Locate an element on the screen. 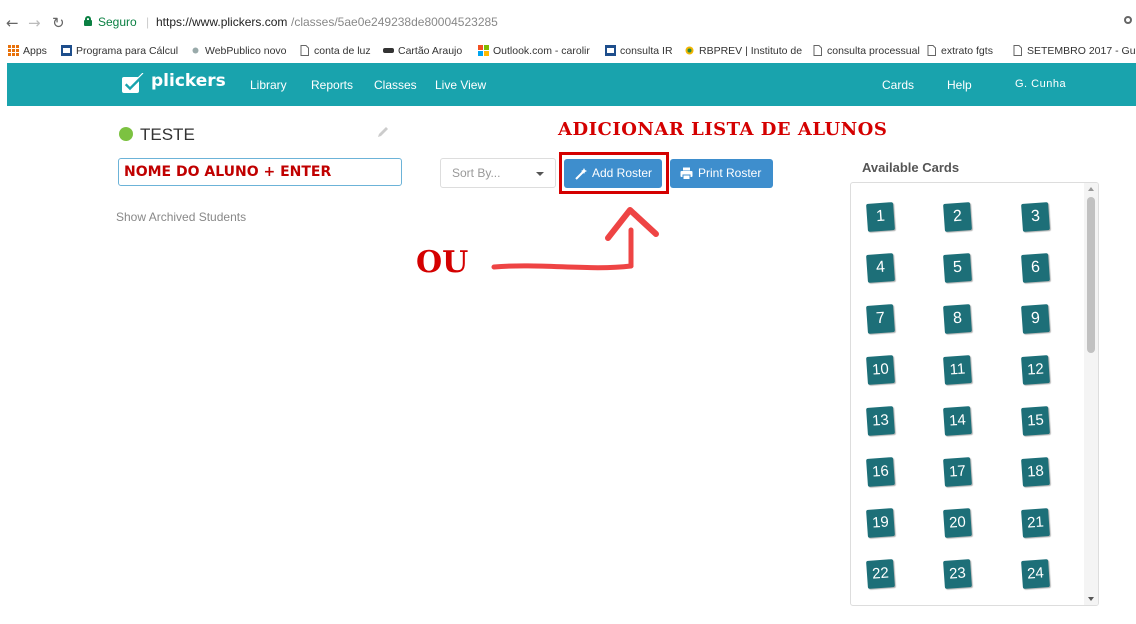 The height and width of the screenshot is (624, 1136). card-badge: 14 is located at coordinates (957, 421).